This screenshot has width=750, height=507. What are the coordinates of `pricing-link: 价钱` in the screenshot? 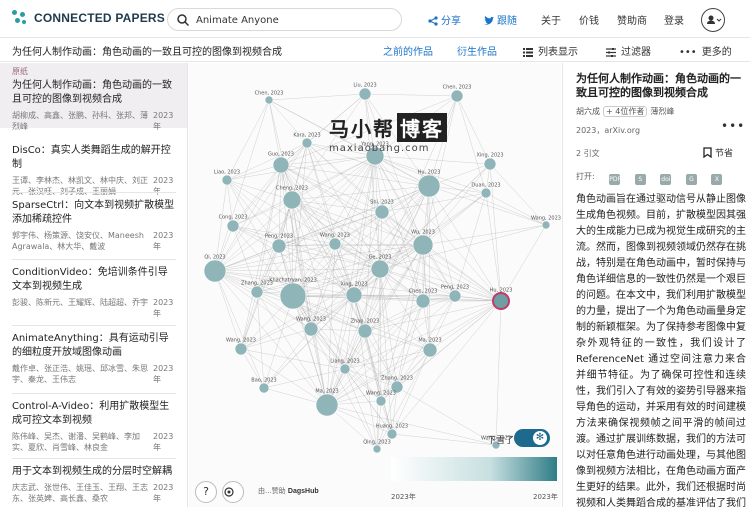 It's located at (589, 19).